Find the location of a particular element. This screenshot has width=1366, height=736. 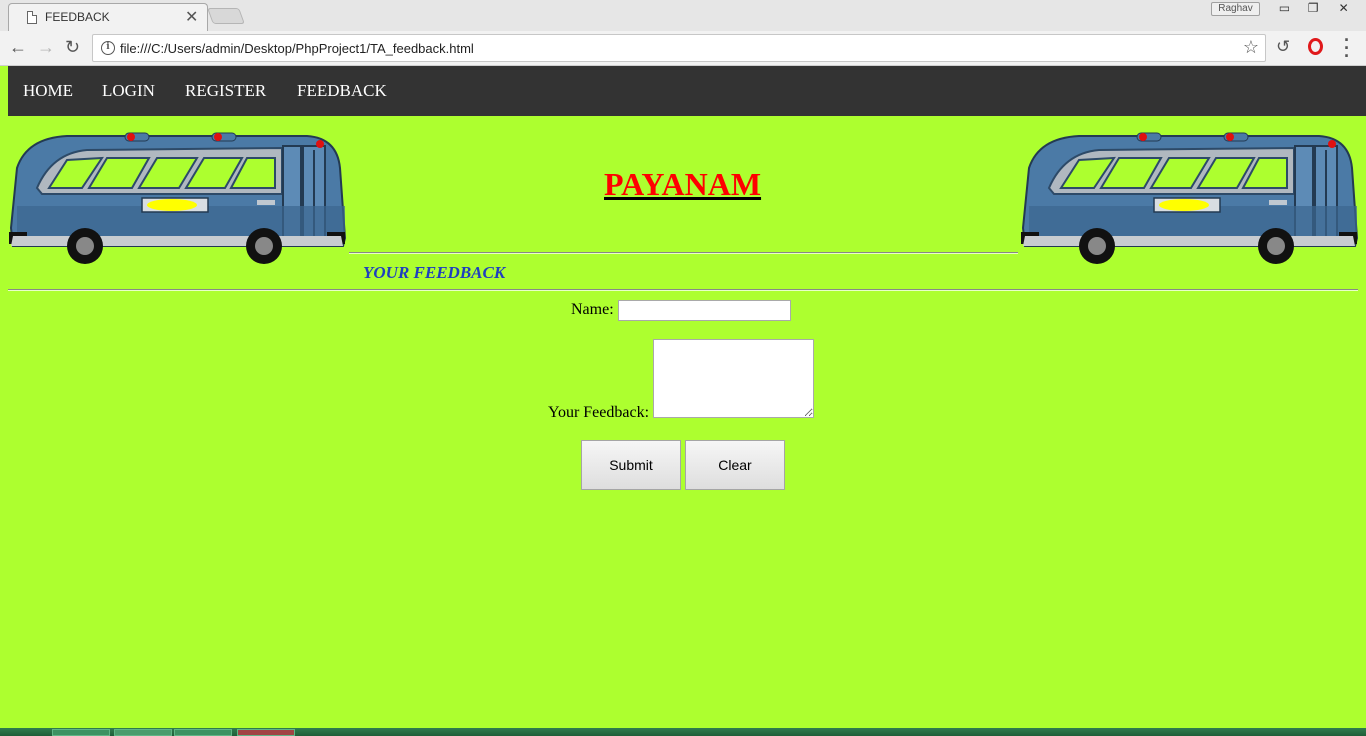

forward-button: → is located at coordinates (46, 47).